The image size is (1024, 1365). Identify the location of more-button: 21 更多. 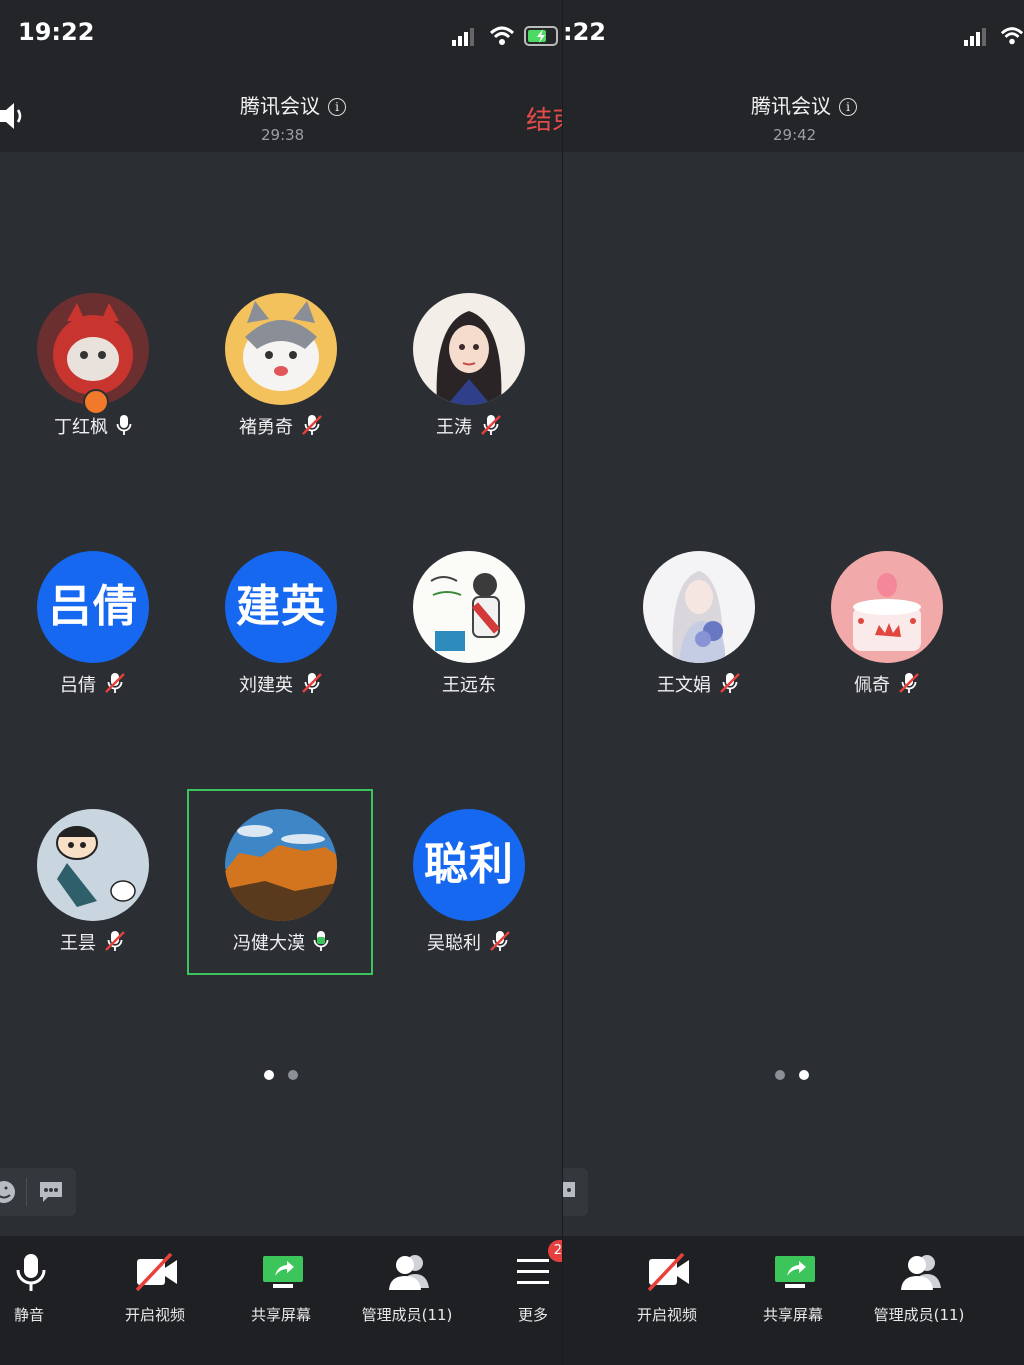
(517, 1288).